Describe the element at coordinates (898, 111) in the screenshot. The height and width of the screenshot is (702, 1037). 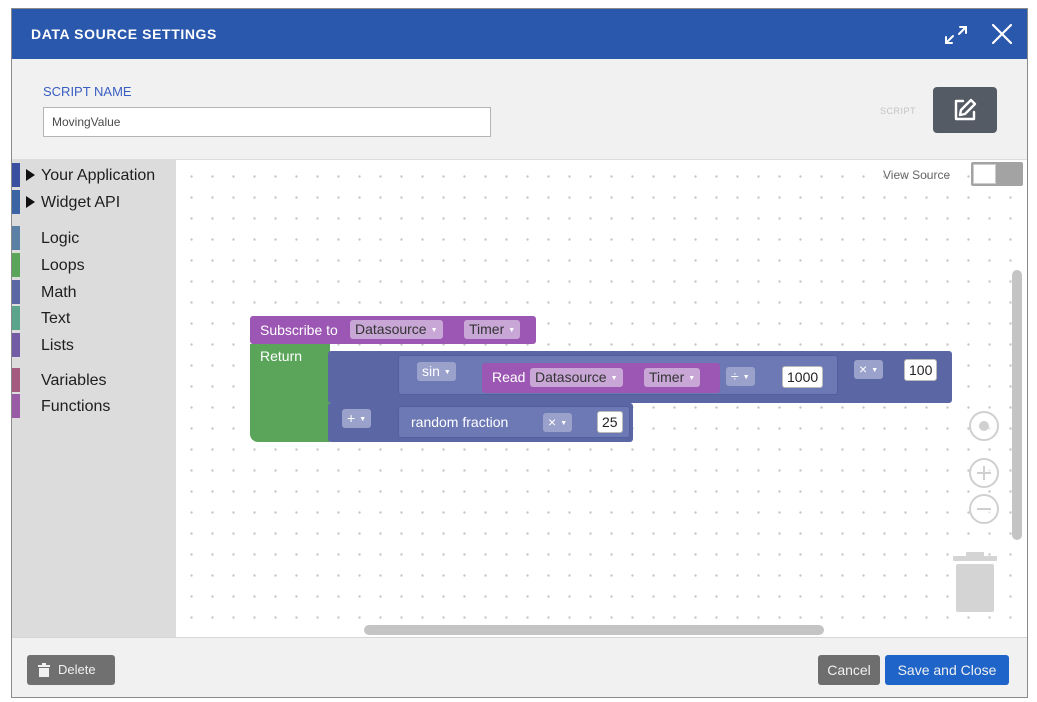
I see `script-toggle-label: SCRIPT` at that location.